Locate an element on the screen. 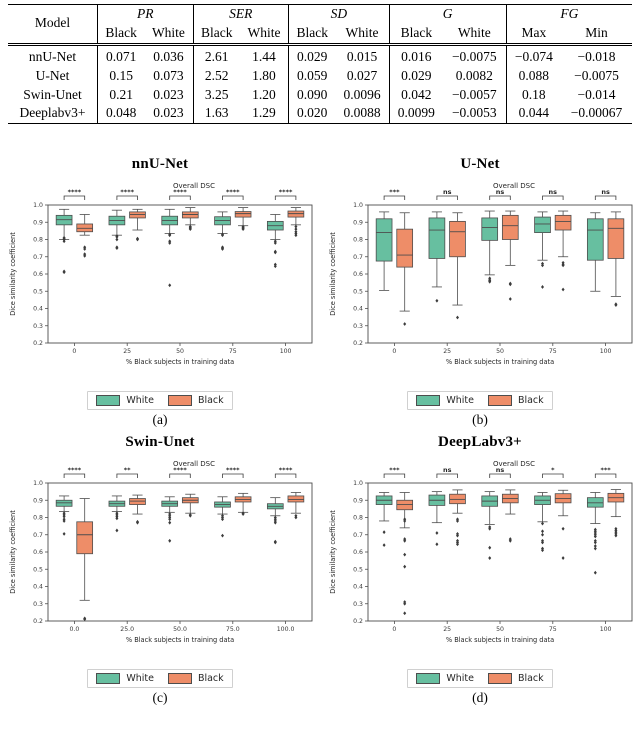 The width and height of the screenshot is (640, 744). header-group-pr: PR is located at coordinates (145, 14).